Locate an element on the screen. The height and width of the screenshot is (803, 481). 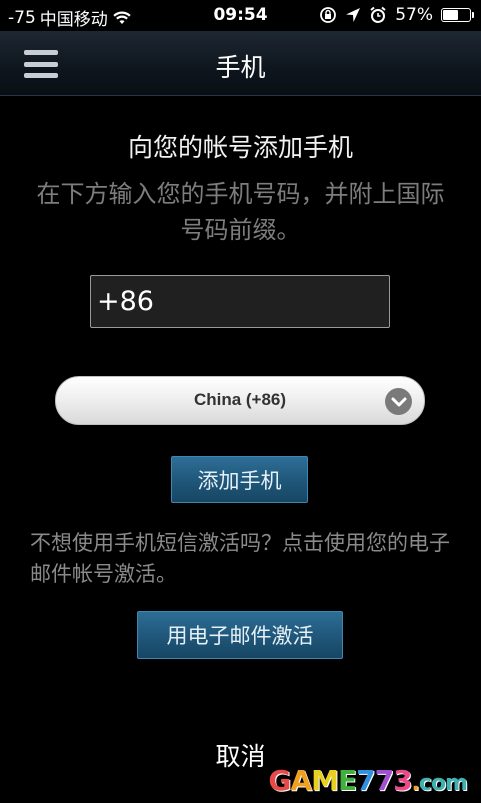
battery-icon is located at coordinates (457, 15).